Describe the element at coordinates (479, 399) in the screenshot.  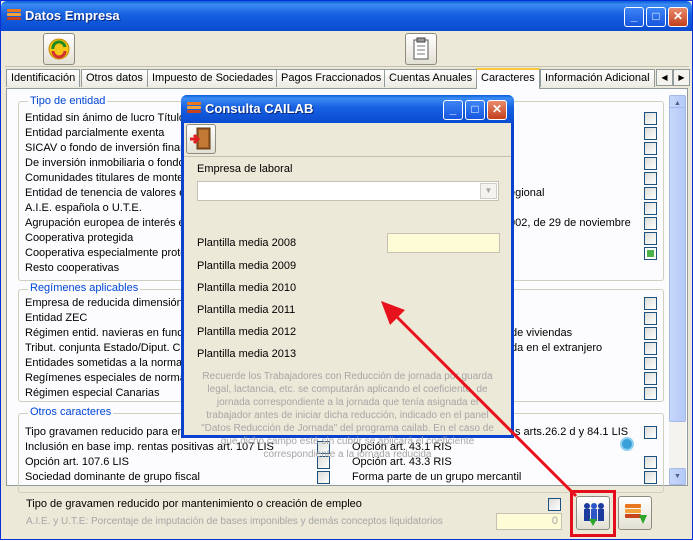
I see `annotation-arrow` at that location.